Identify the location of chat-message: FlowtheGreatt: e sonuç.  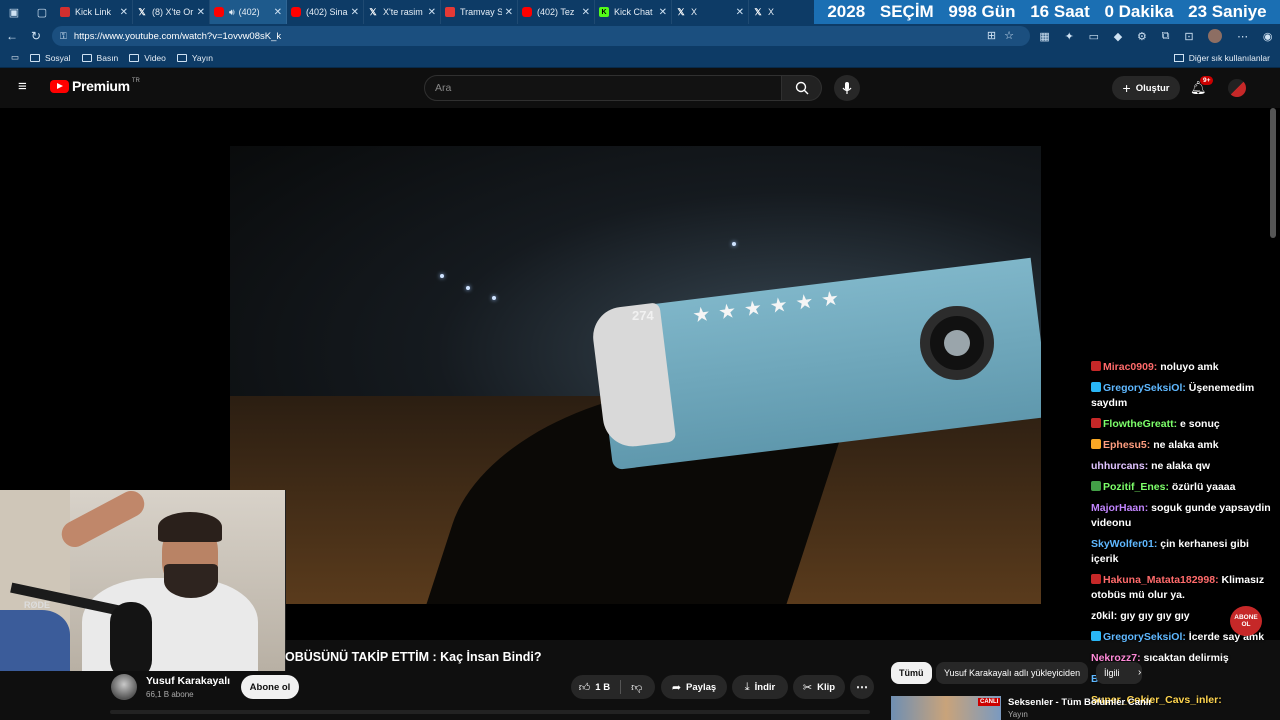
(1184, 424).